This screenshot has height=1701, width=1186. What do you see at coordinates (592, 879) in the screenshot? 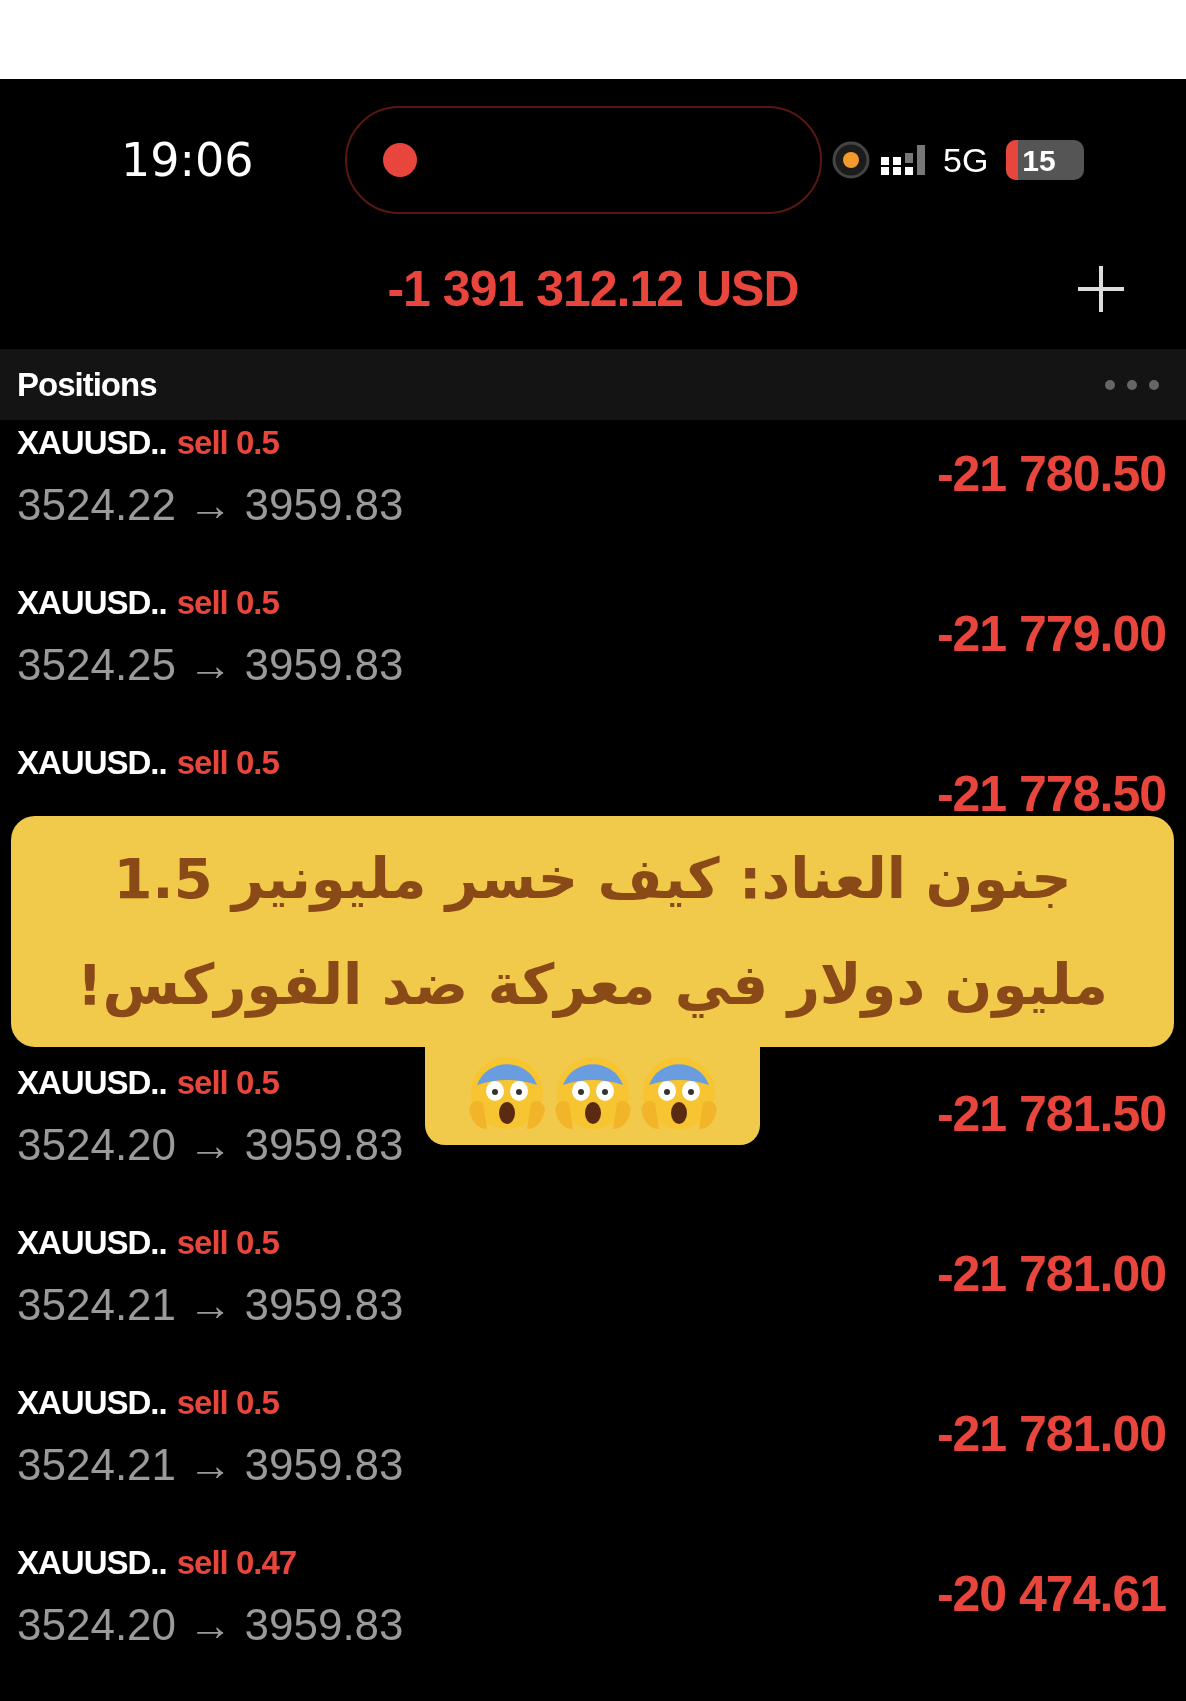
I see `caption-line: جنون العناد: كيف خسر مليونير 1.5` at bounding box center [592, 879].